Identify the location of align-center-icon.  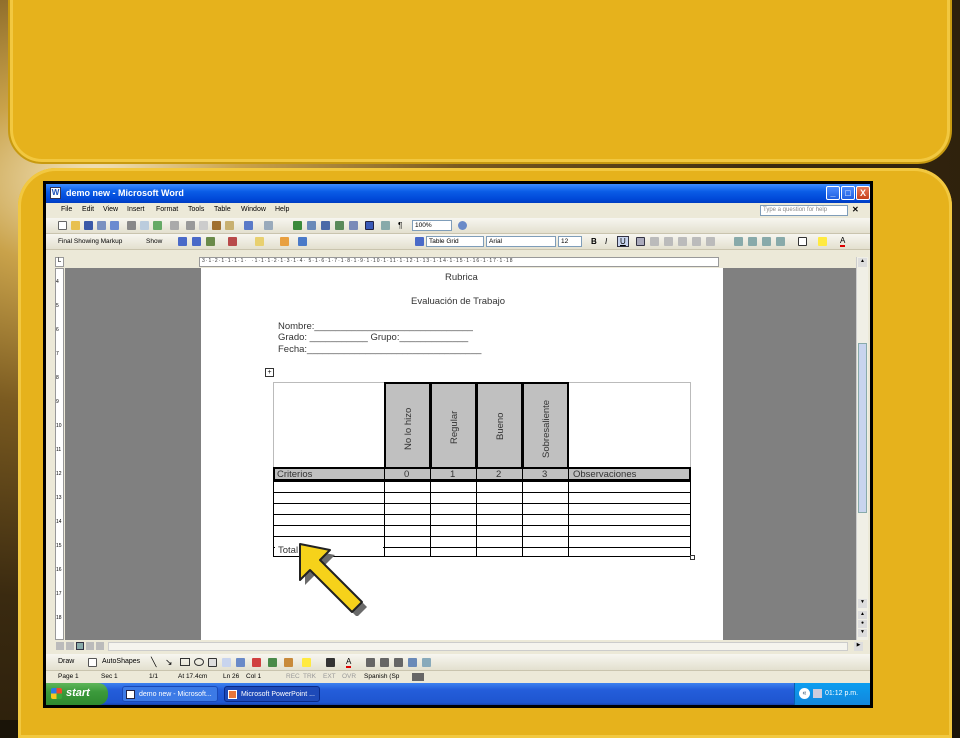
(654, 241).